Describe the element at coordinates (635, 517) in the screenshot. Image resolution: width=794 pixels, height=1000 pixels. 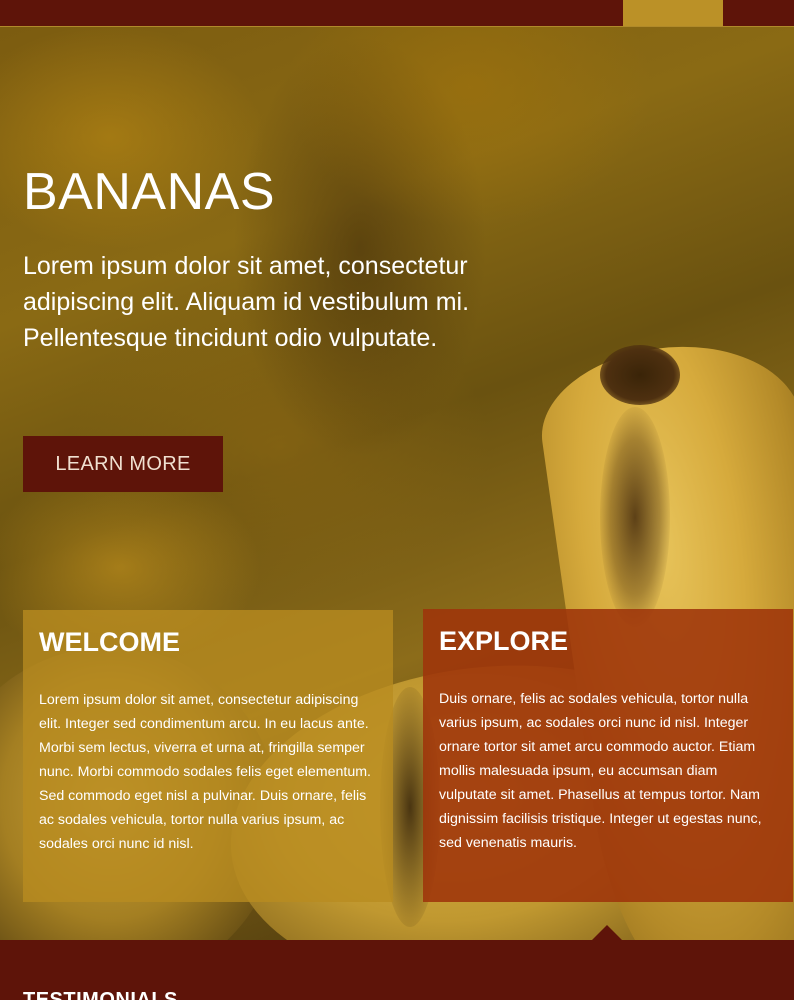
I see `banana-spot` at that location.